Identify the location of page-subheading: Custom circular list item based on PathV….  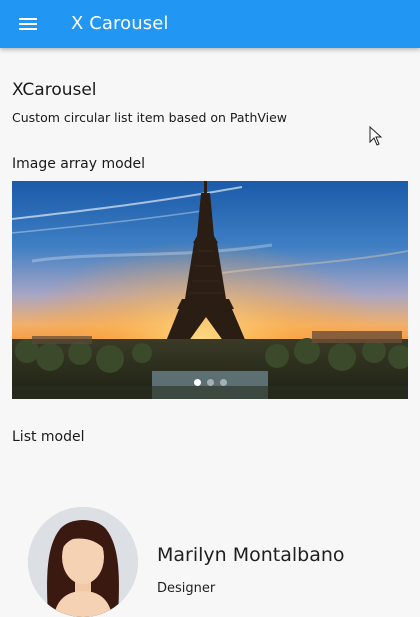
(150, 117).